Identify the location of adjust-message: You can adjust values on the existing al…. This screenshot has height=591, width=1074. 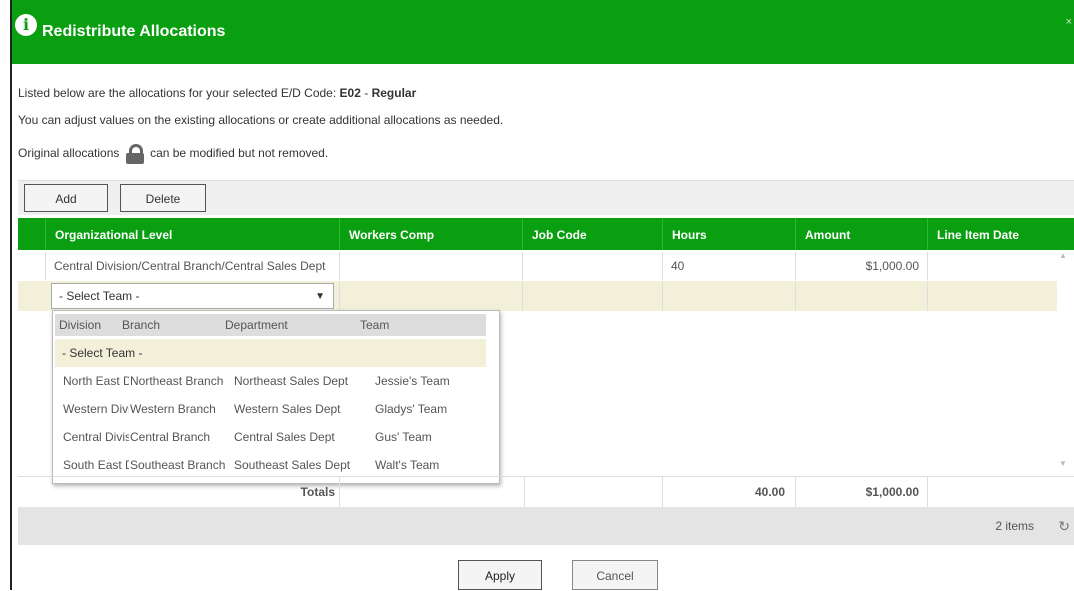
(261, 120).